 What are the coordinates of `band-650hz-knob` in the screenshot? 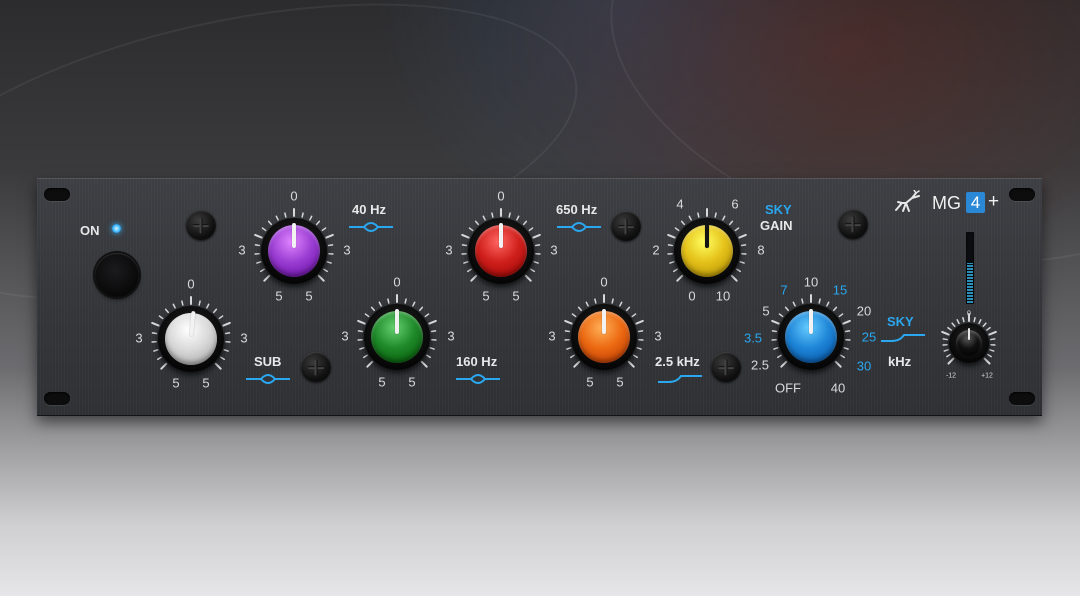 It's located at (501, 251).